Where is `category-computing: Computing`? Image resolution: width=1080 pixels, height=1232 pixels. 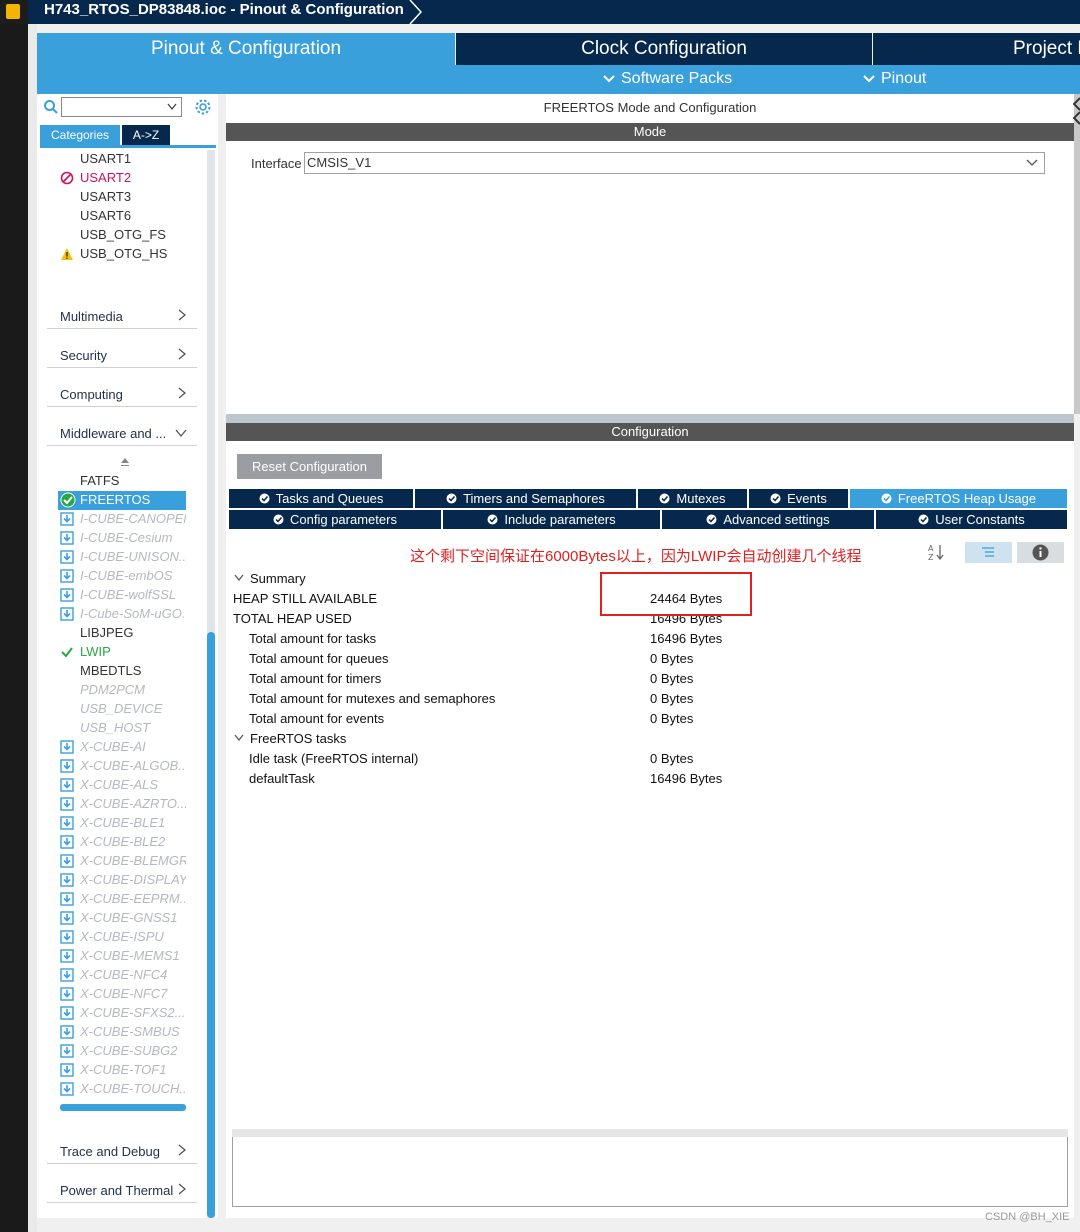
category-computing: Computing is located at coordinates (122, 393).